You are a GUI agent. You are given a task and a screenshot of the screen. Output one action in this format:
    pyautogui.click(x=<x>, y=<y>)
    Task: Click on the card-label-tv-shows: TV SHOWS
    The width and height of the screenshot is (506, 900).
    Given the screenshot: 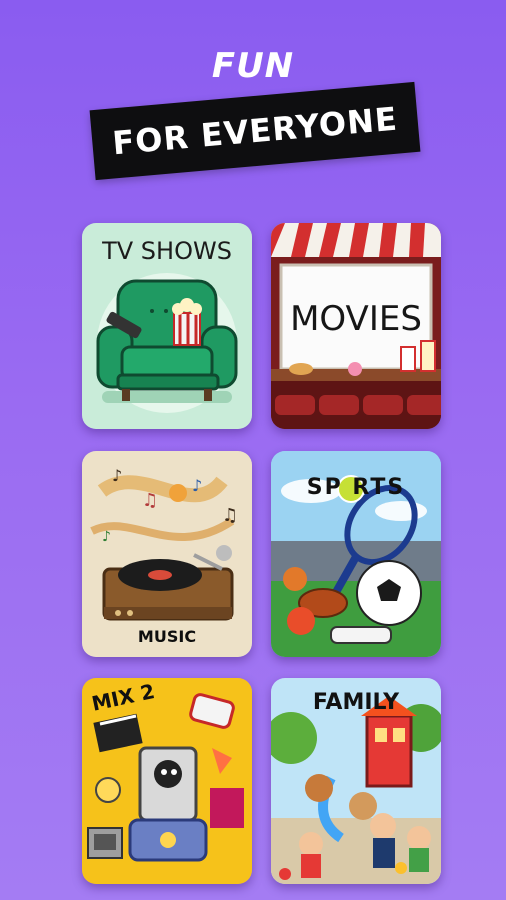 What is the action you would take?
    pyautogui.click(x=167, y=251)
    